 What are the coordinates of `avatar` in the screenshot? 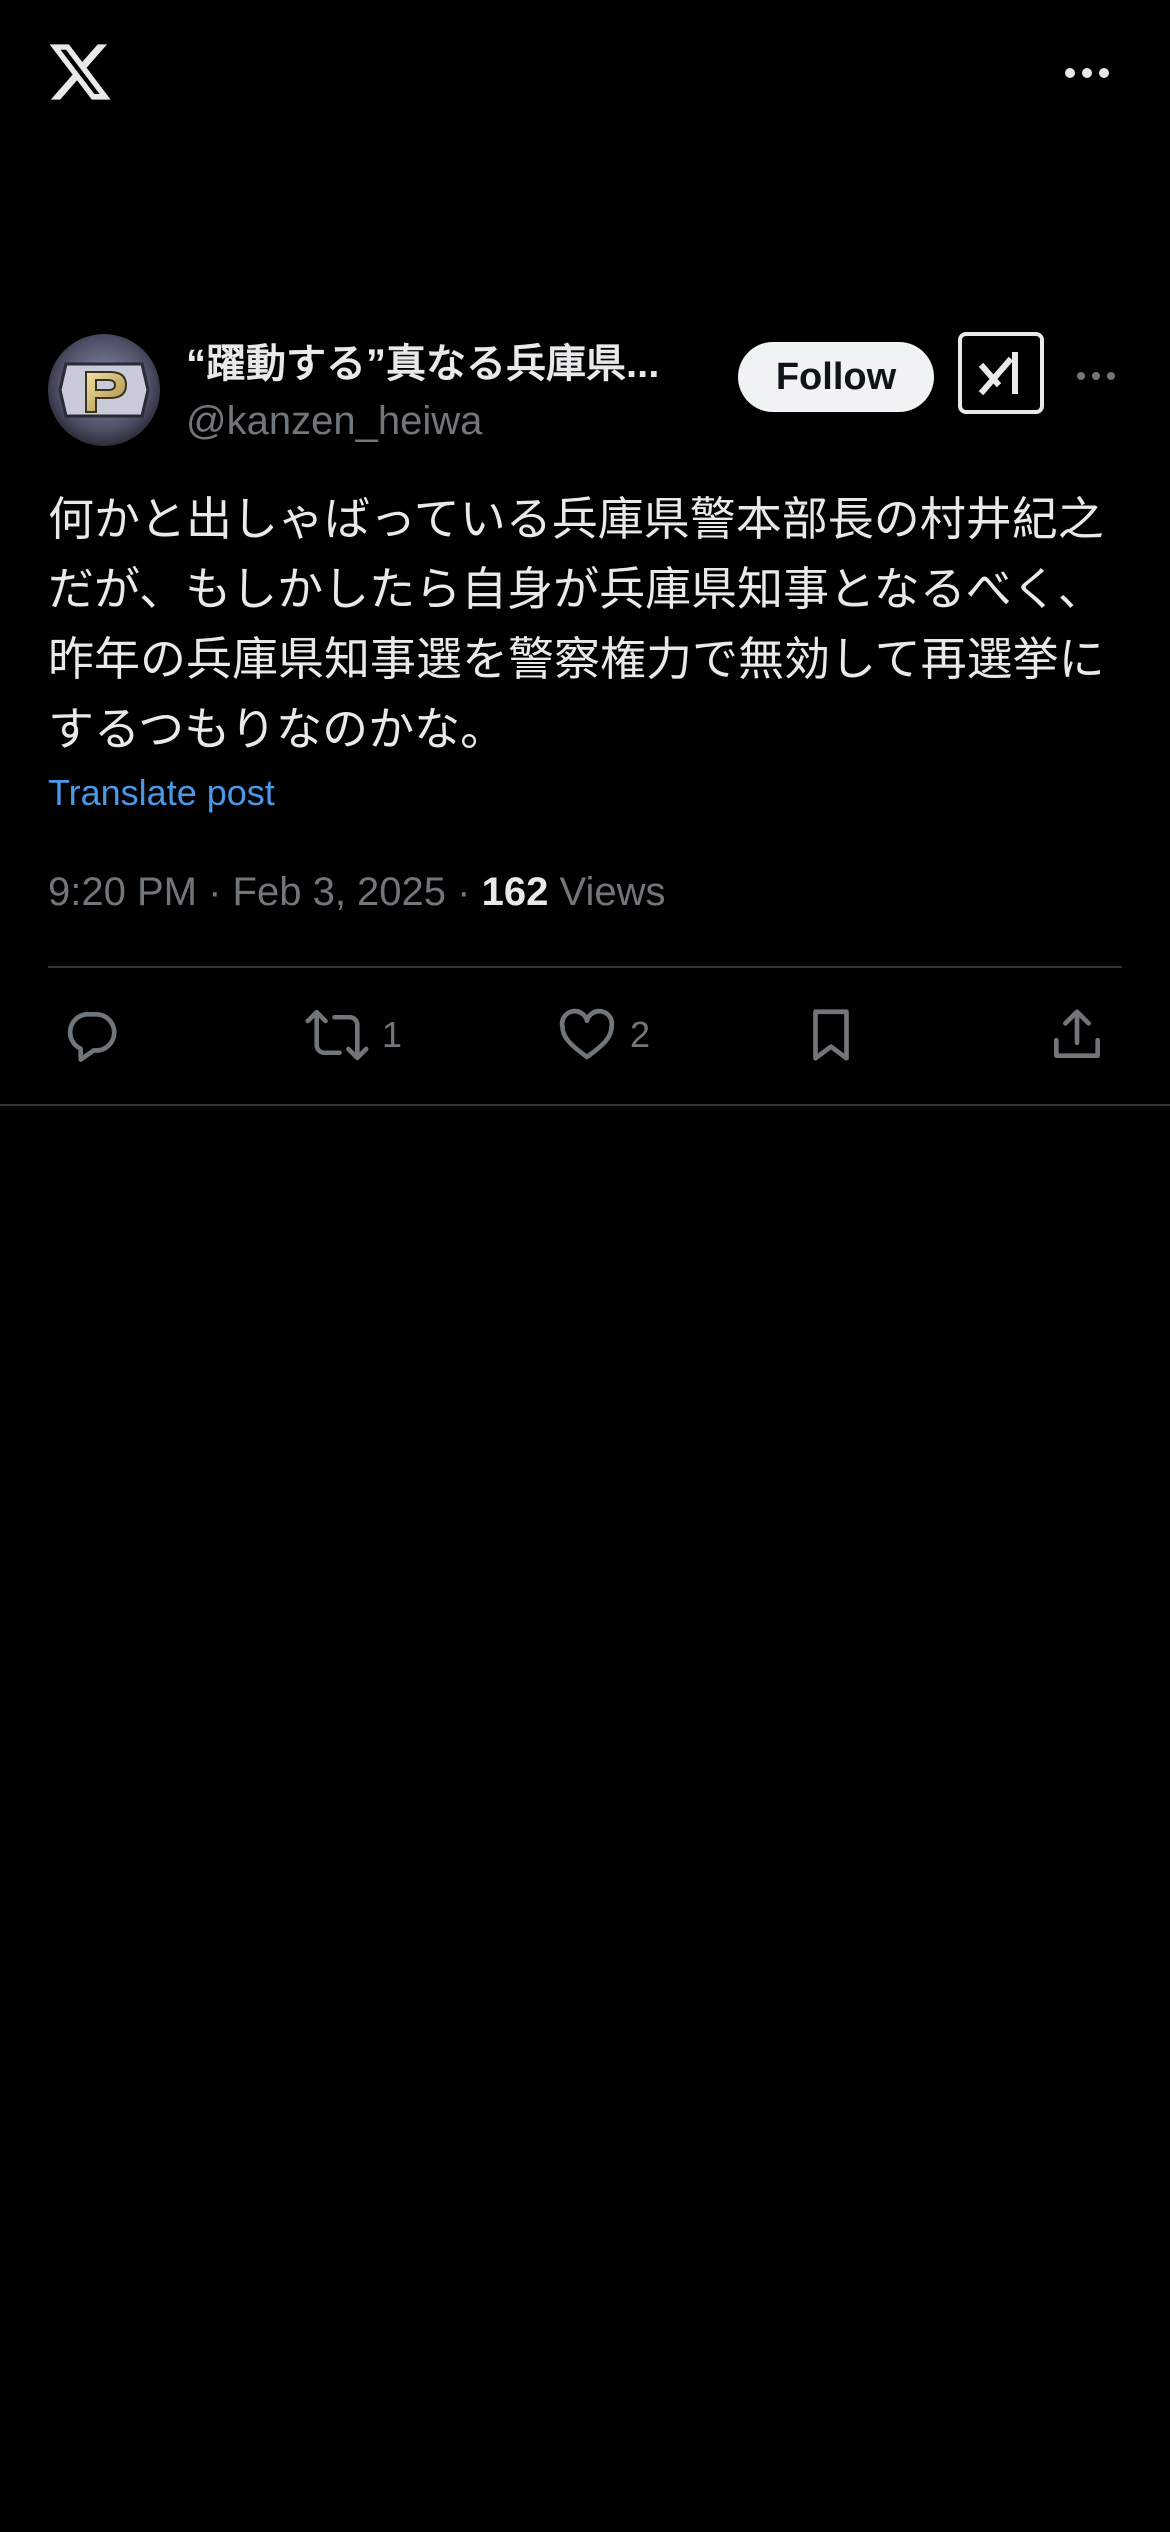 It's located at (104, 390).